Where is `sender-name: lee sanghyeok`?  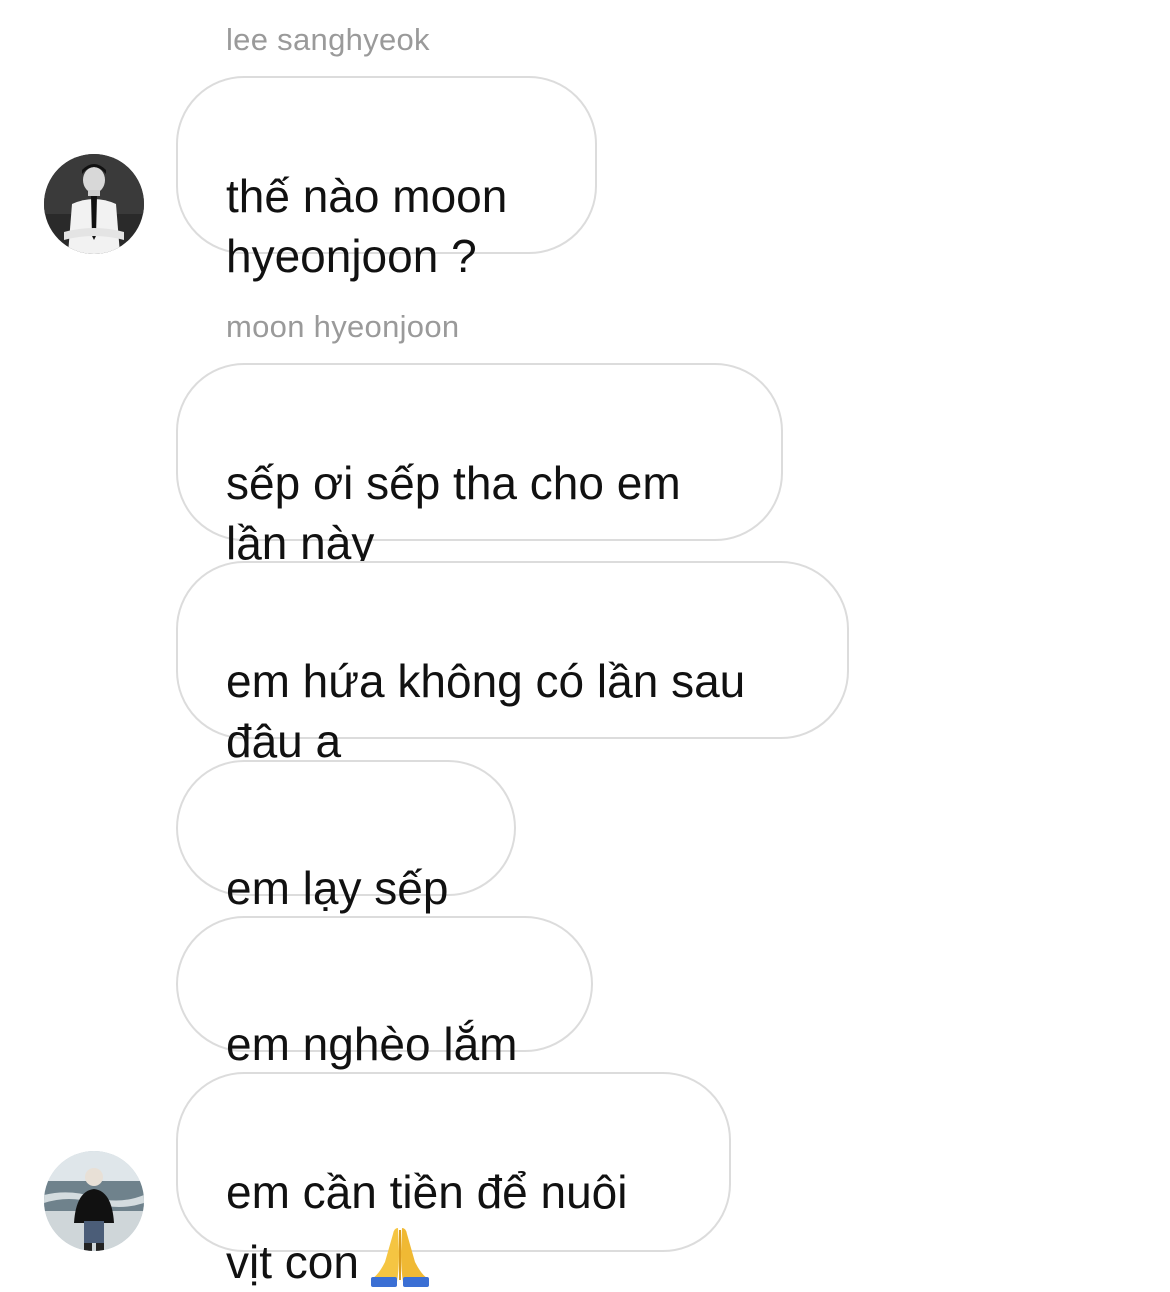 sender-name: lee sanghyeok is located at coordinates (328, 39).